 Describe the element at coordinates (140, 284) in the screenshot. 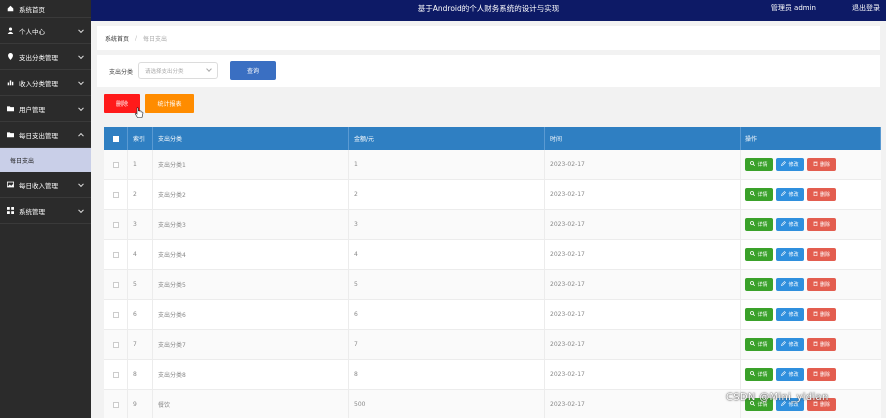

I see `cell-index: 5` at that location.